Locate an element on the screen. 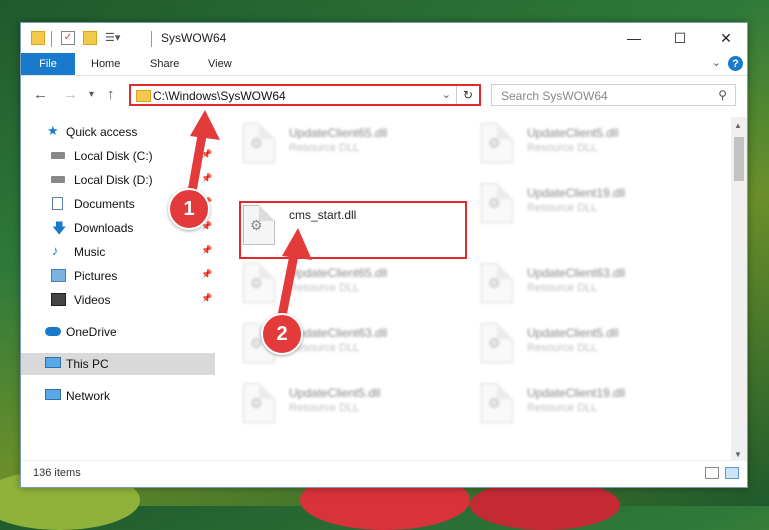 The width and height of the screenshot is (769, 530). expand-ribbon-chevron-icon: ⌄ is located at coordinates (716, 62).